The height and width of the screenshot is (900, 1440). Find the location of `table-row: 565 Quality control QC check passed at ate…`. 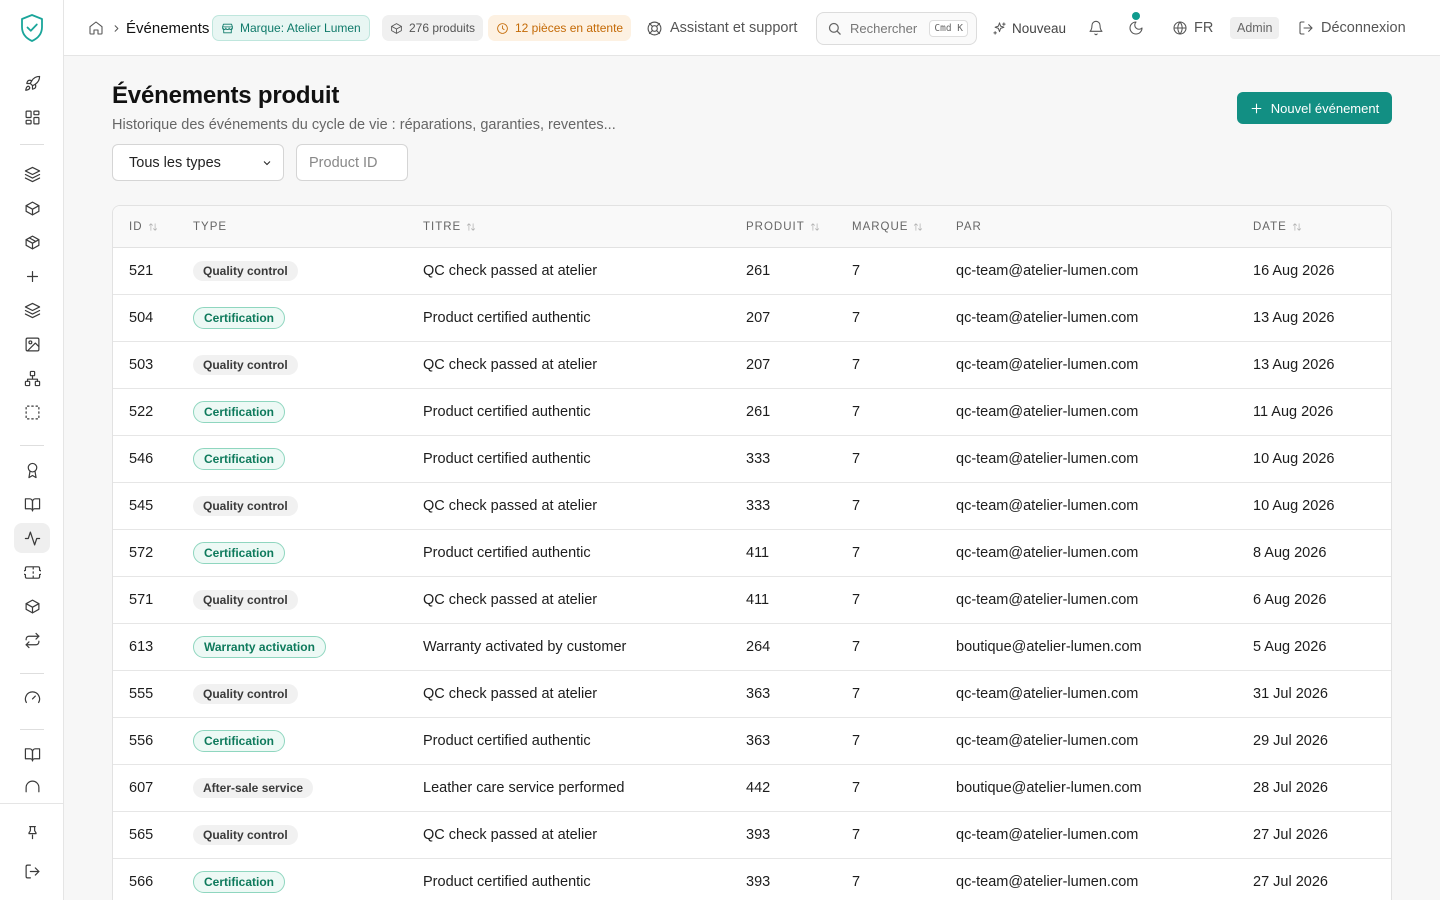

table-row: 565 Quality control QC check passed at ate… is located at coordinates (752, 835).